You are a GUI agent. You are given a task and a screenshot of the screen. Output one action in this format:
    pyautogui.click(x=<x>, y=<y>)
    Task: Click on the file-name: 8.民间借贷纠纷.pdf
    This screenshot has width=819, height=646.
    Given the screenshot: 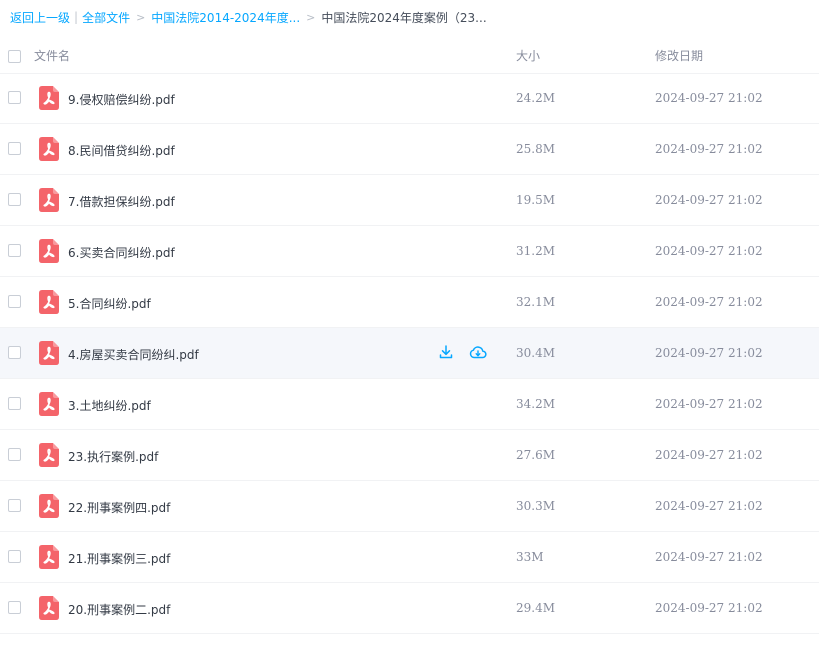 What is the action you would take?
    pyautogui.click(x=121, y=150)
    